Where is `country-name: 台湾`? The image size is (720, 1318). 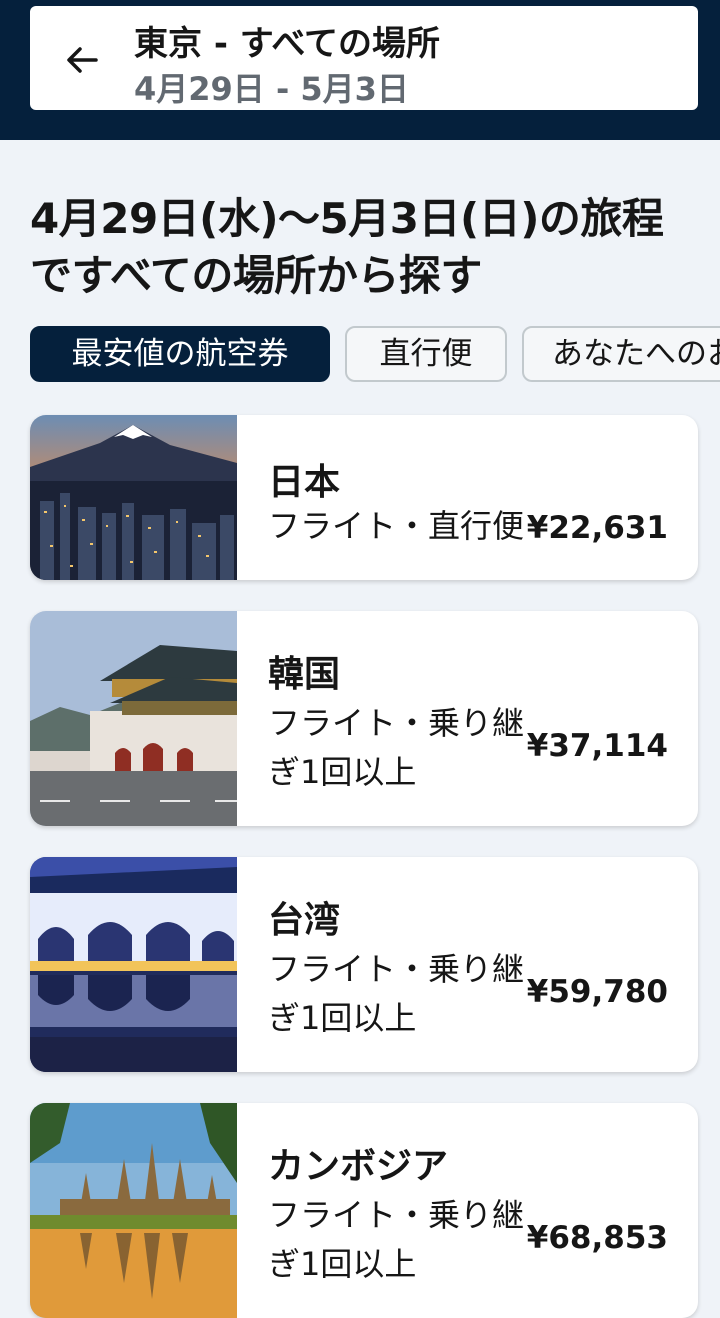 country-name: 台湾 is located at coordinates (304, 920).